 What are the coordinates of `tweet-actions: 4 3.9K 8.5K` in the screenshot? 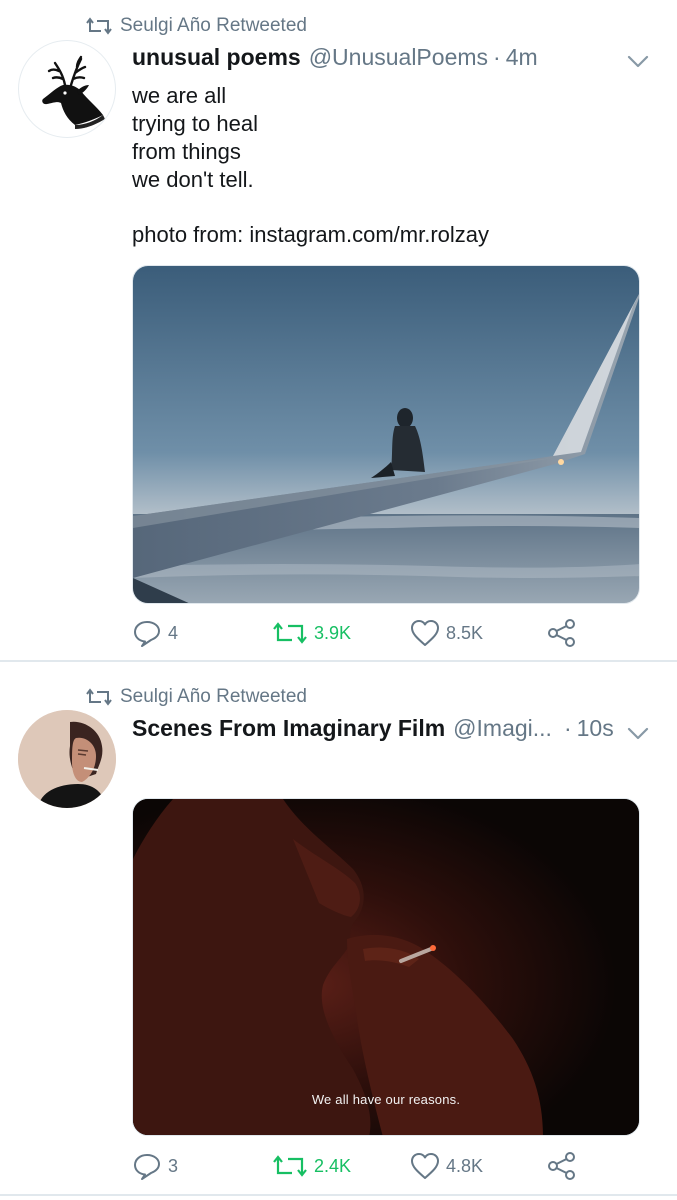 It's located at (382, 633).